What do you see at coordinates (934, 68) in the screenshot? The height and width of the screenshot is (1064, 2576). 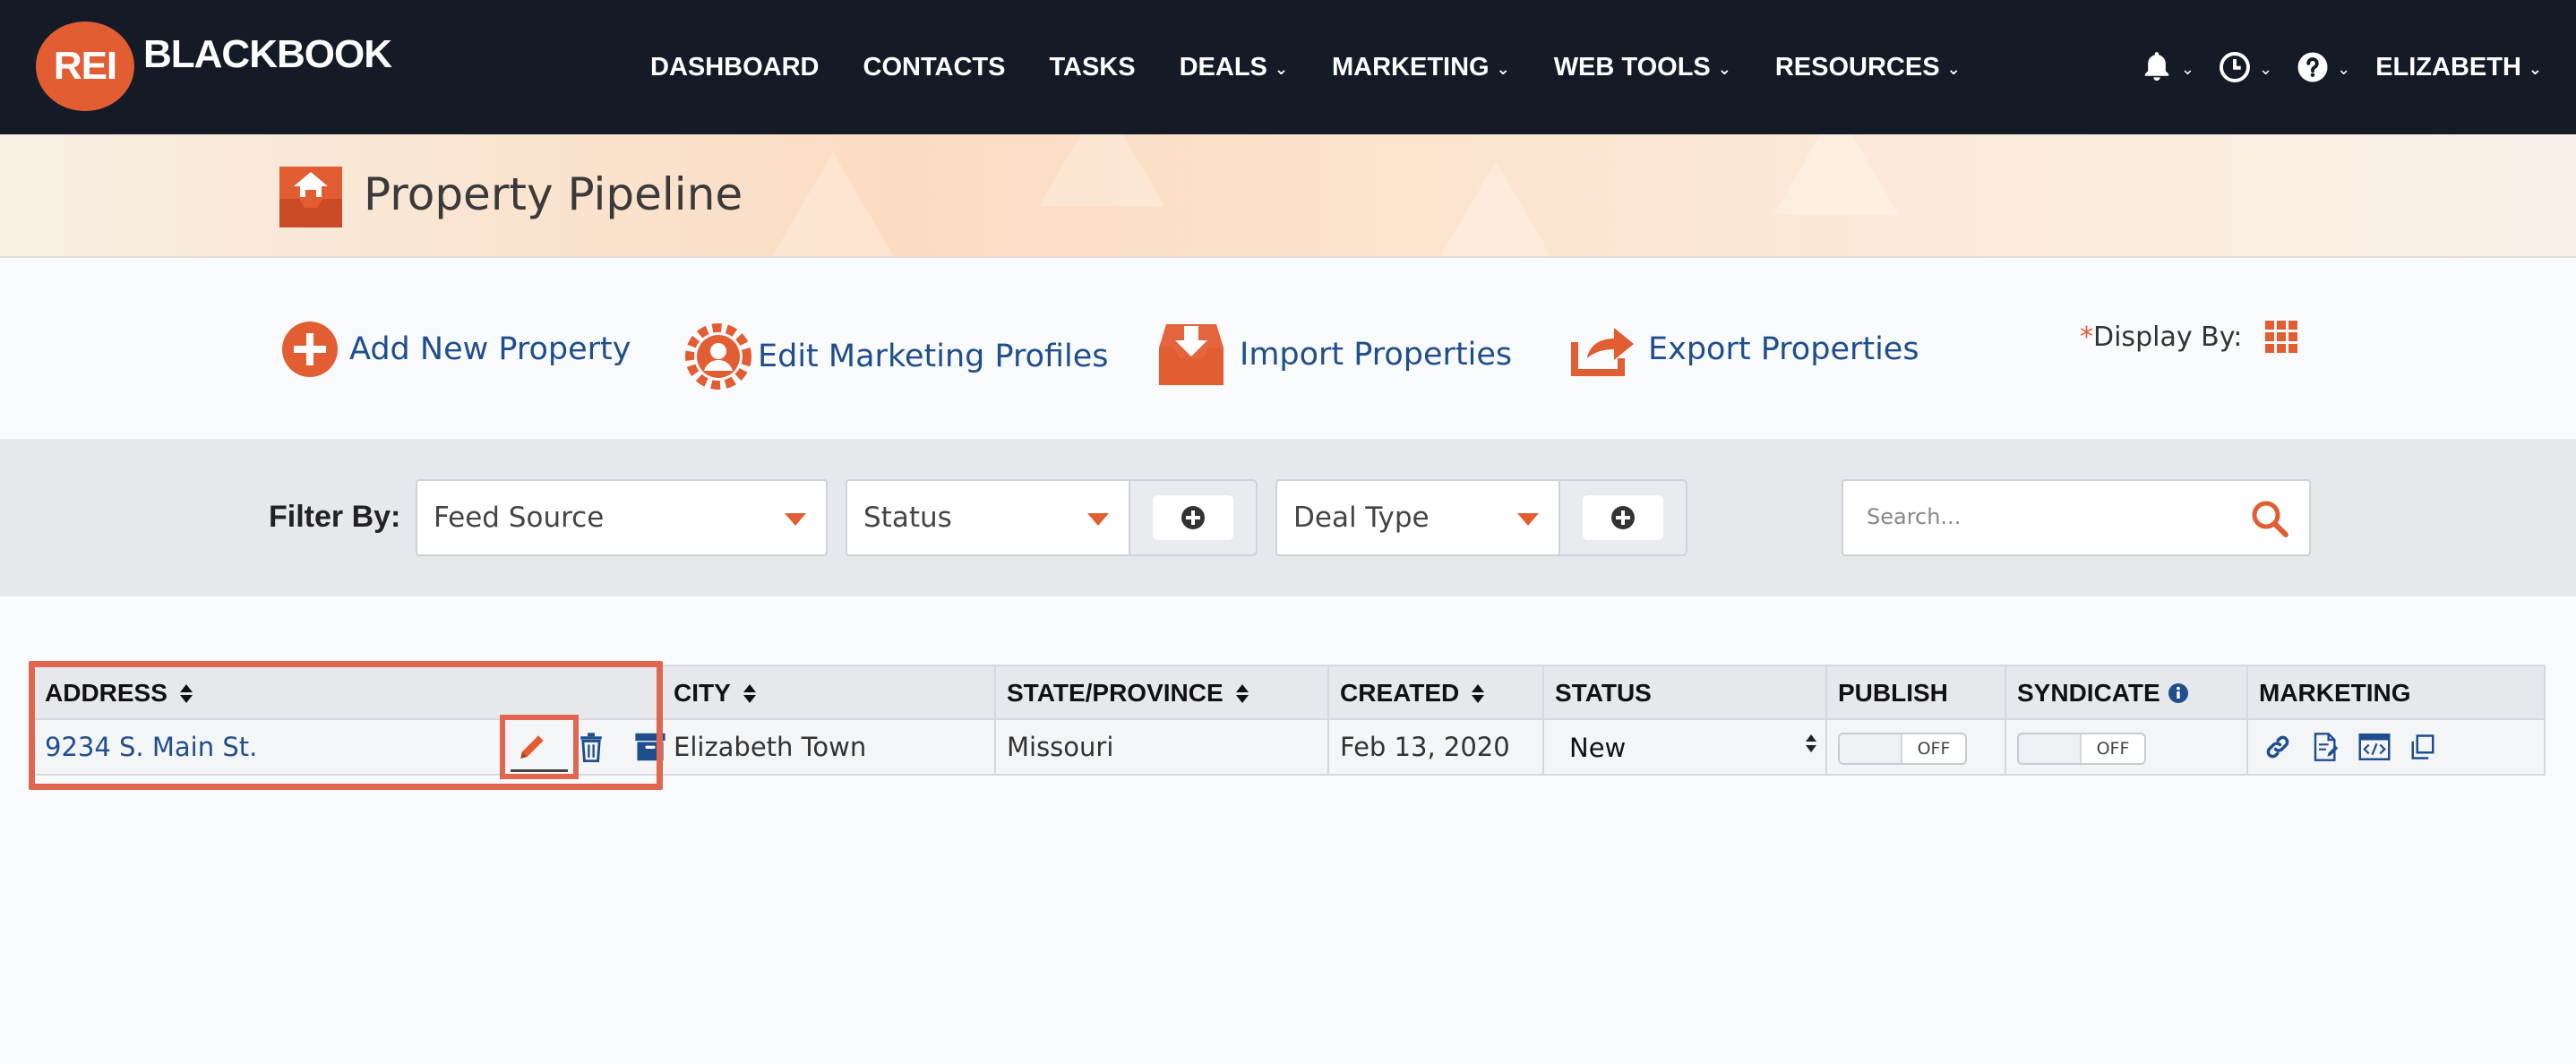 I see `nav-contacts: CONTACTS` at bounding box center [934, 68].